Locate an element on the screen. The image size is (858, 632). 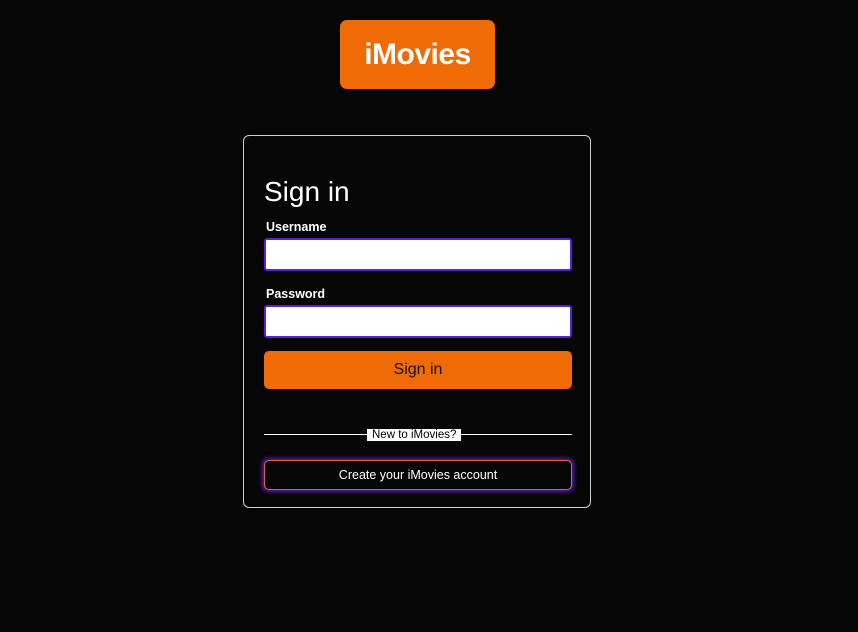
password-input is located at coordinates (418, 321).